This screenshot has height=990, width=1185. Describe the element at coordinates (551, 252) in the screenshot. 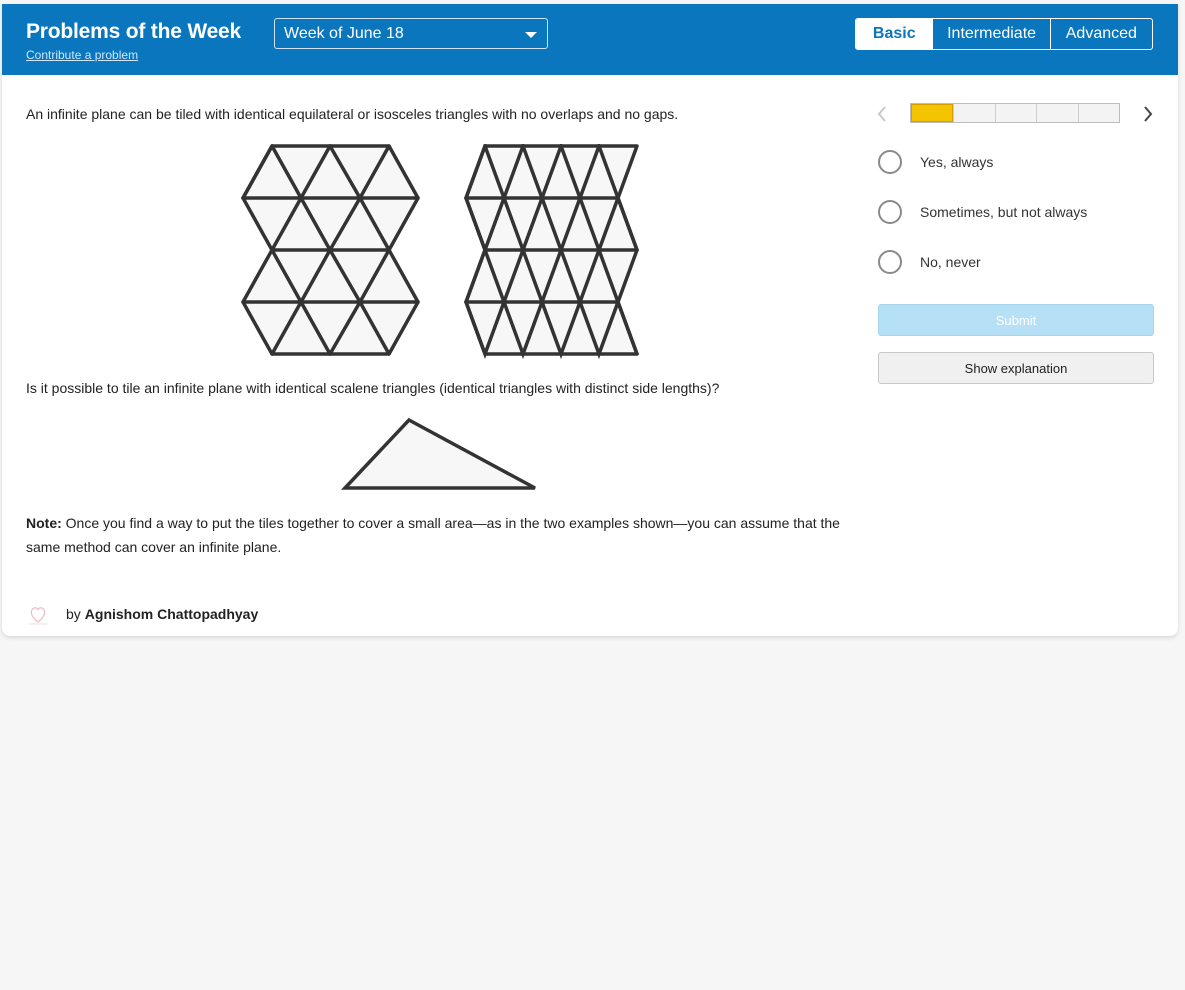

I see `isosceles-tiling-figure` at that location.